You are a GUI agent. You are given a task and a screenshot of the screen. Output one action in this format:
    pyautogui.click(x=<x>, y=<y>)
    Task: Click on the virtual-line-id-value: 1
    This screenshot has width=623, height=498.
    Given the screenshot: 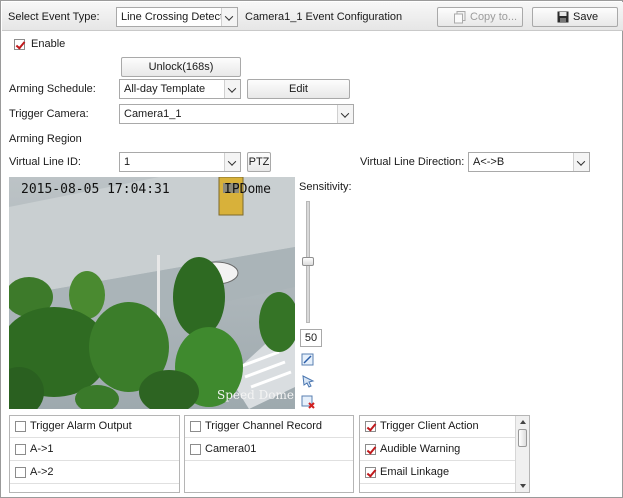 What is the action you would take?
    pyautogui.click(x=127, y=162)
    